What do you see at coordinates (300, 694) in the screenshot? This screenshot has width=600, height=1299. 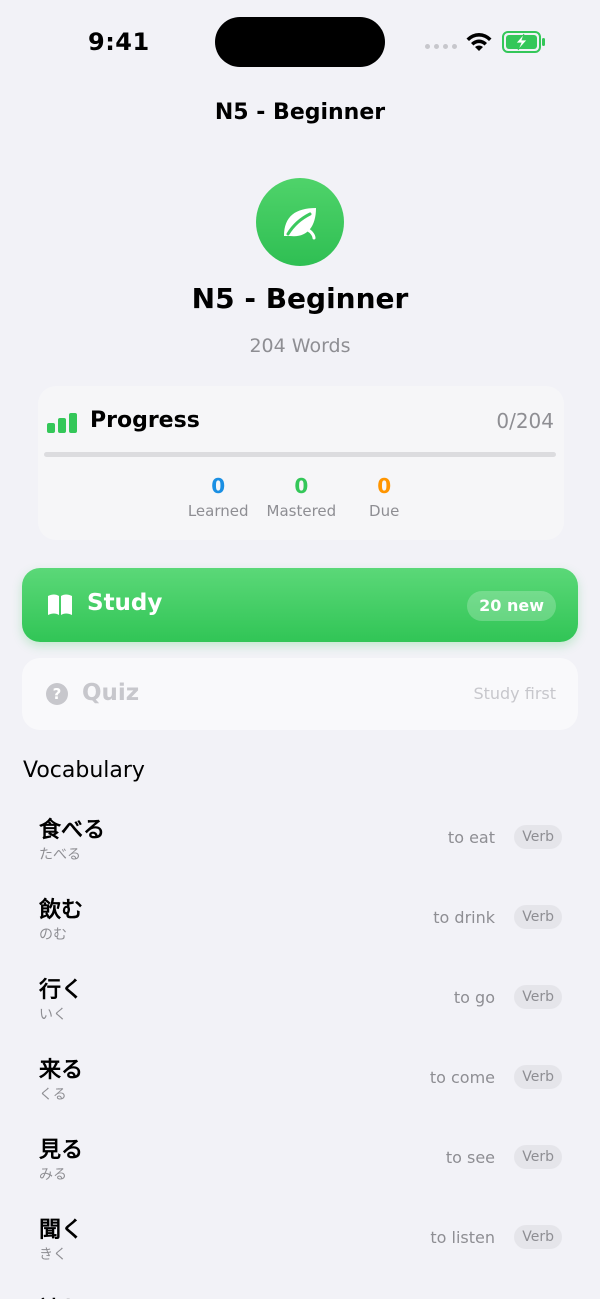 I see `quiz-button: ? Quiz Study first` at bounding box center [300, 694].